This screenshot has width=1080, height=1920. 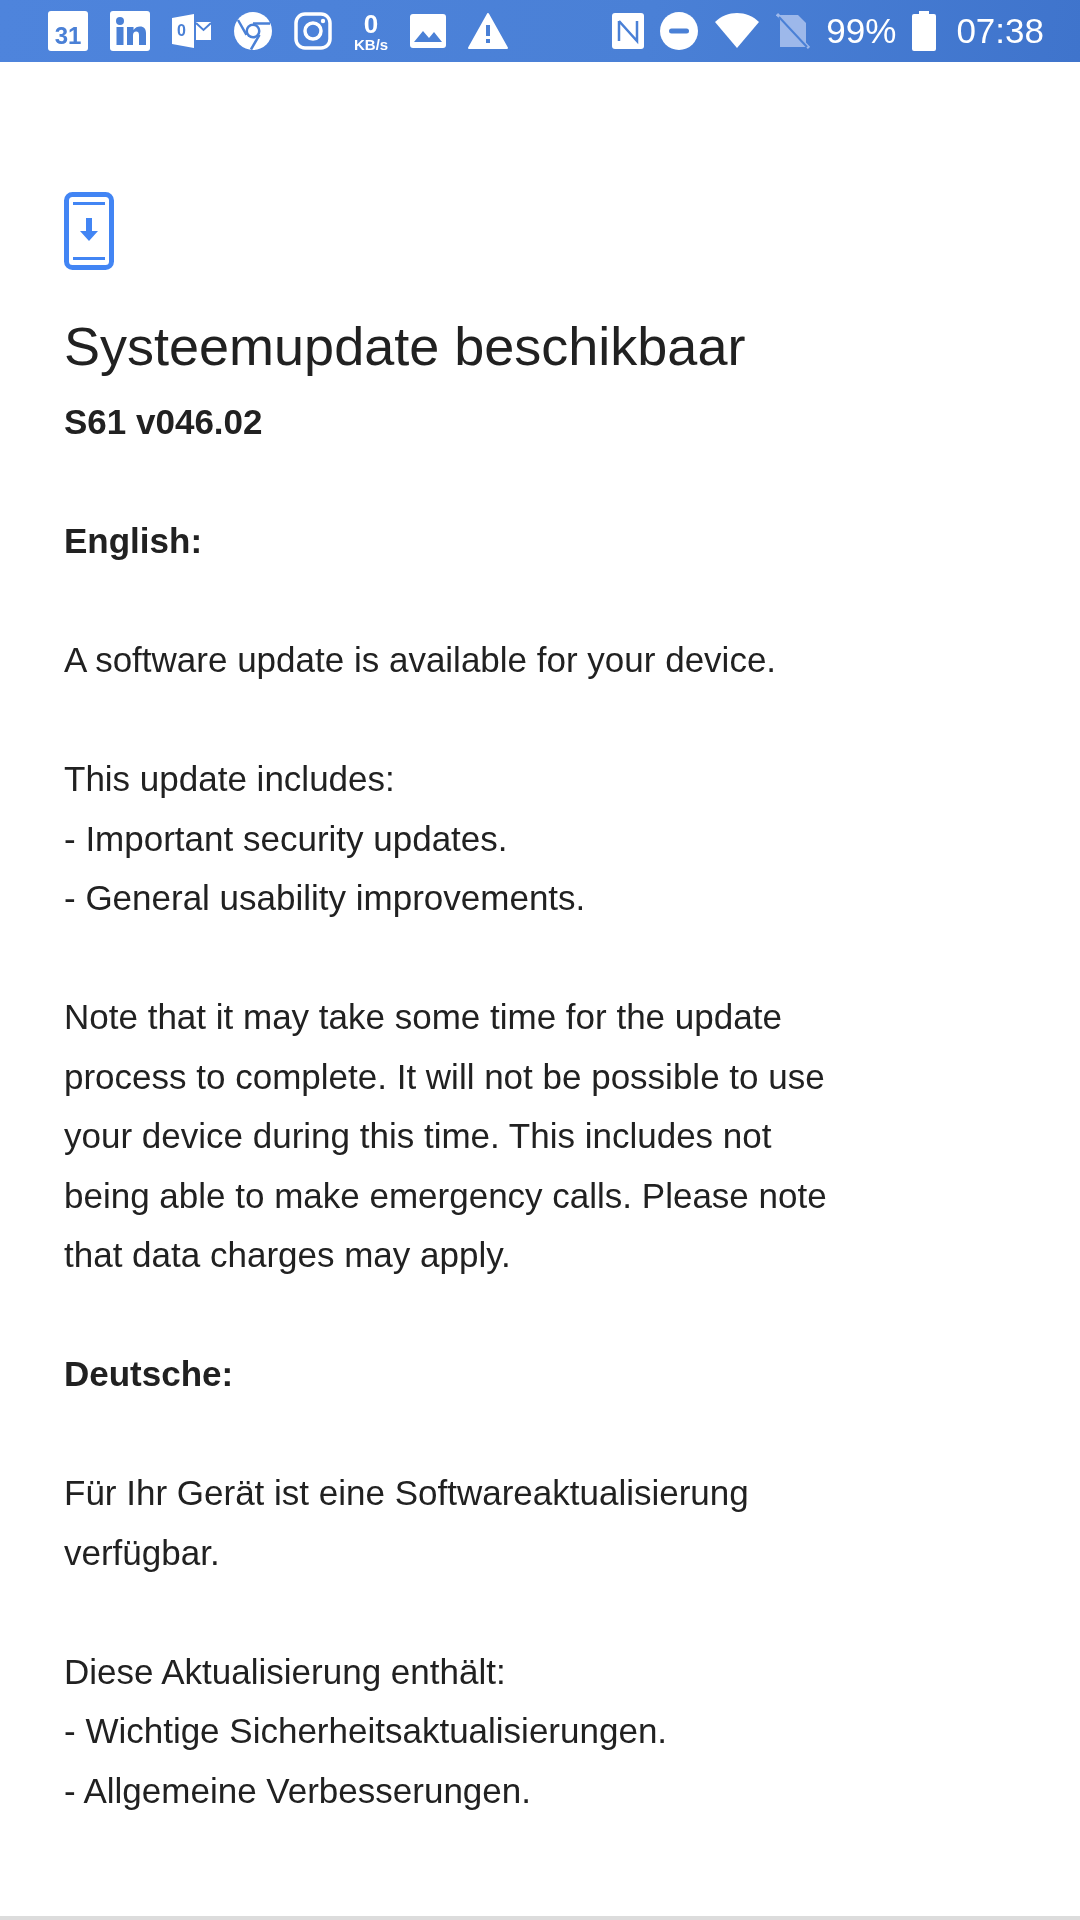 What do you see at coordinates (89, 231) in the screenshot?
I see `phone-download-icon` at bounding box center [89, 231].